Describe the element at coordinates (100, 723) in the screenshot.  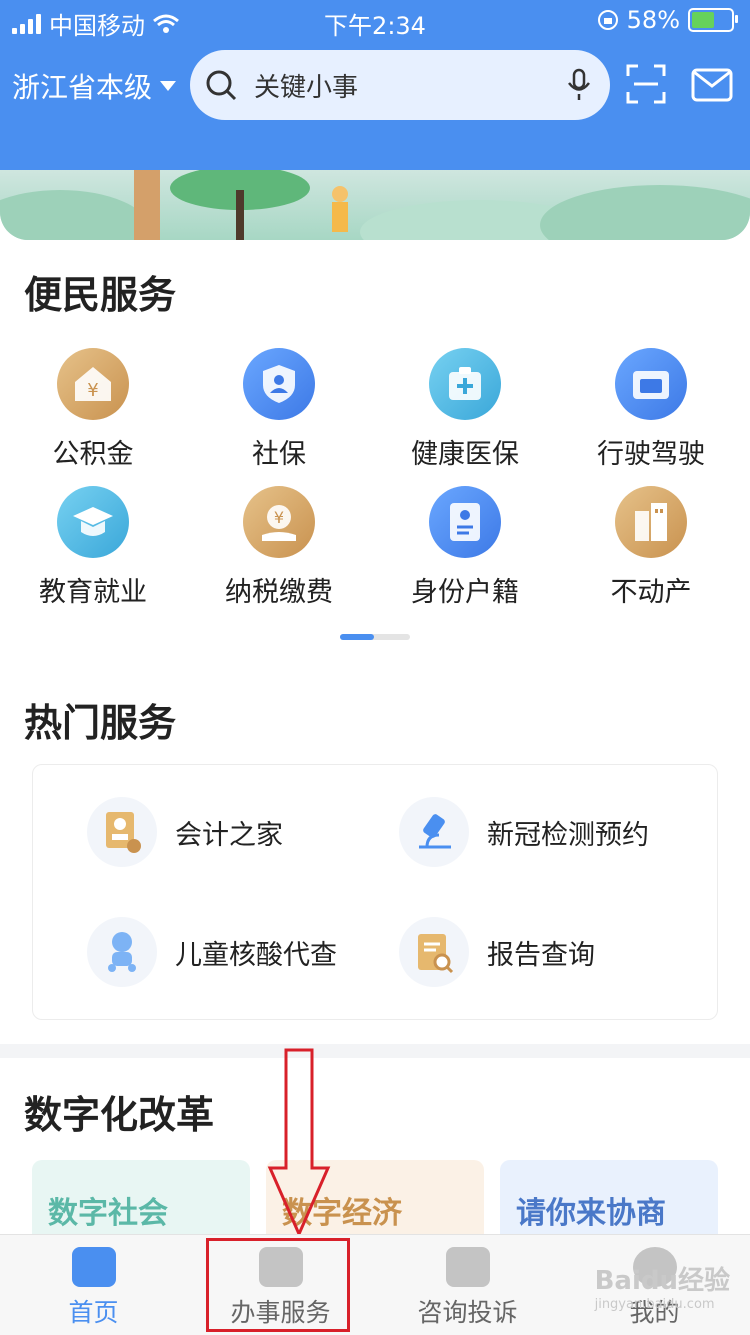
I see `hot-title: 热门服务` at that location.